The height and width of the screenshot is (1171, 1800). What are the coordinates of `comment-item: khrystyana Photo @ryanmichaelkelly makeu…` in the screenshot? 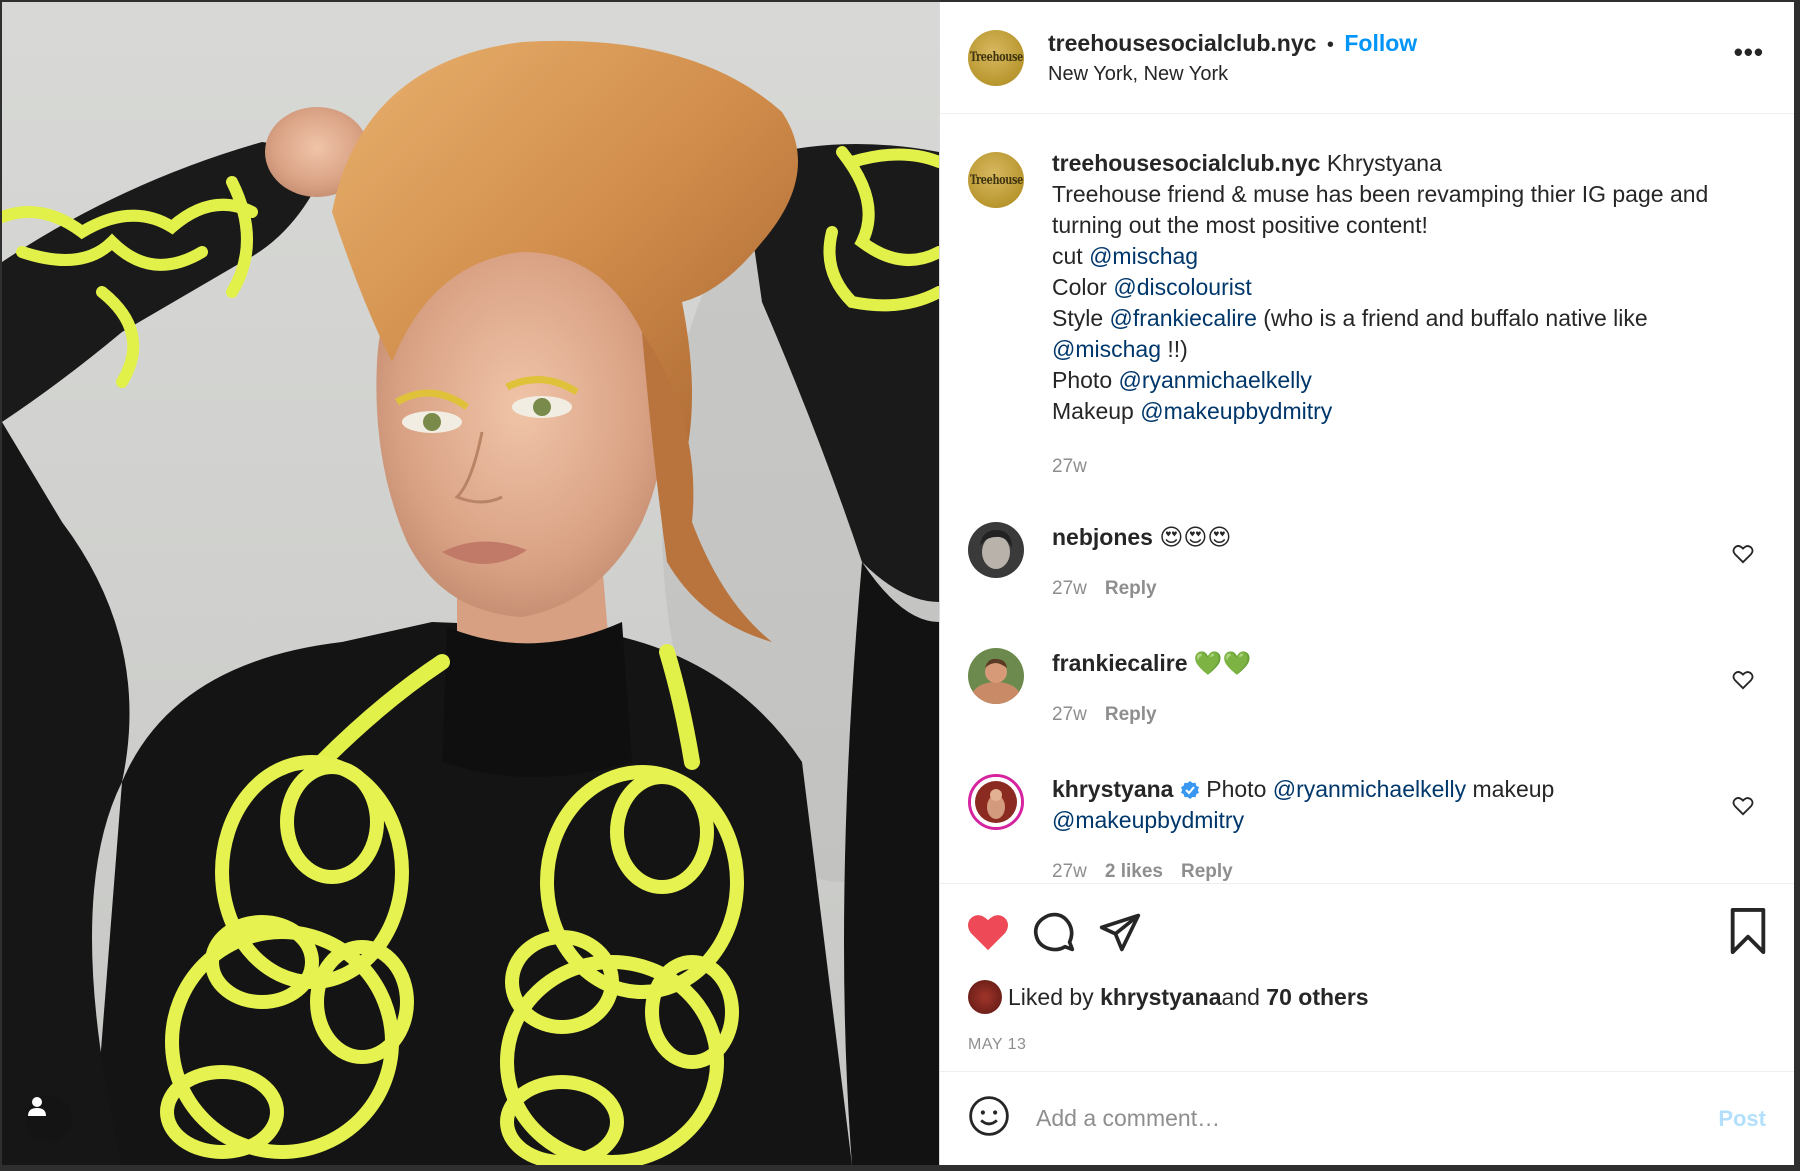 It's located at (1367, 828).